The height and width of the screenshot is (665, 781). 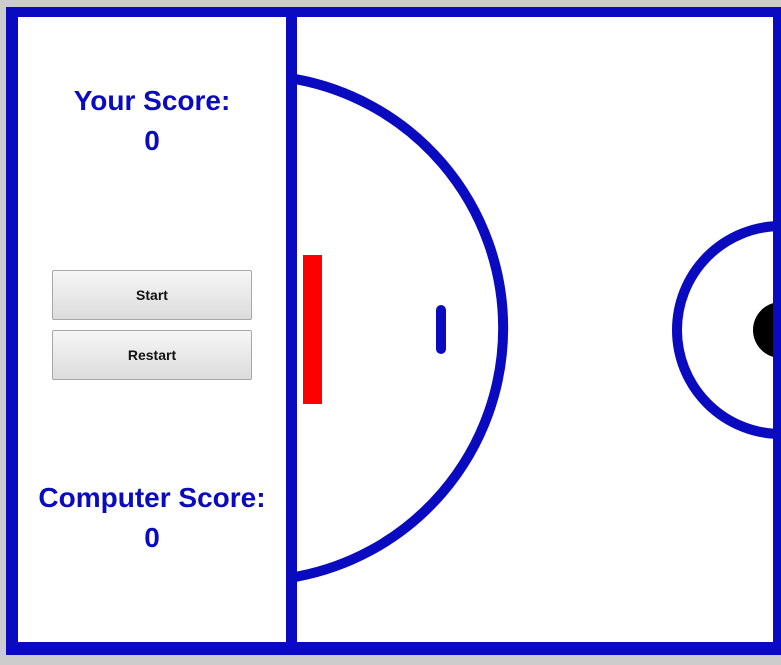 What do you see at coordinates (152, 140) in the screenshot?
I see `player-score-value: 0` at bounding box center [152, 140].